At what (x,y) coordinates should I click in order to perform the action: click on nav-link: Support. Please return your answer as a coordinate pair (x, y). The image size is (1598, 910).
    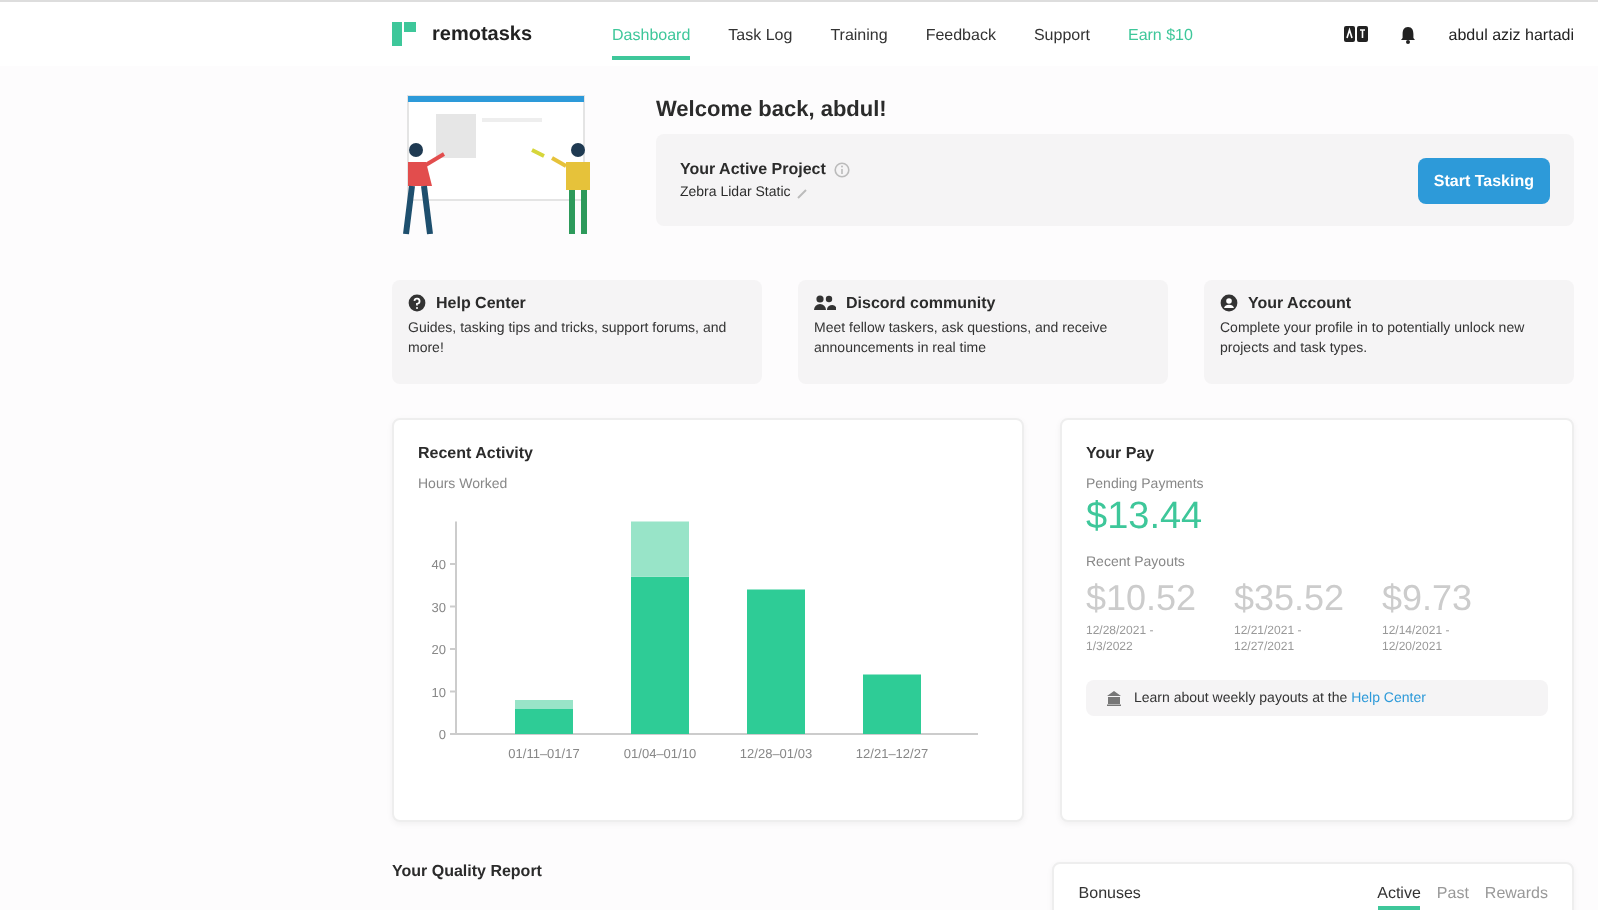
    Looking at the image, I should click on (1061, 34).